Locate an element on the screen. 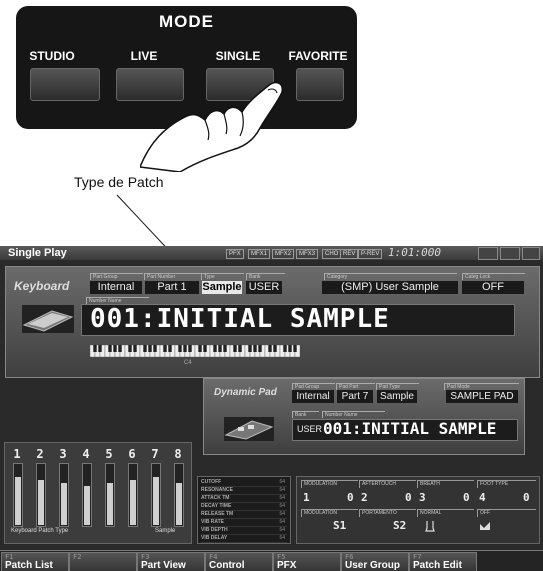  part-3-level is located at coordinates (64, 504).